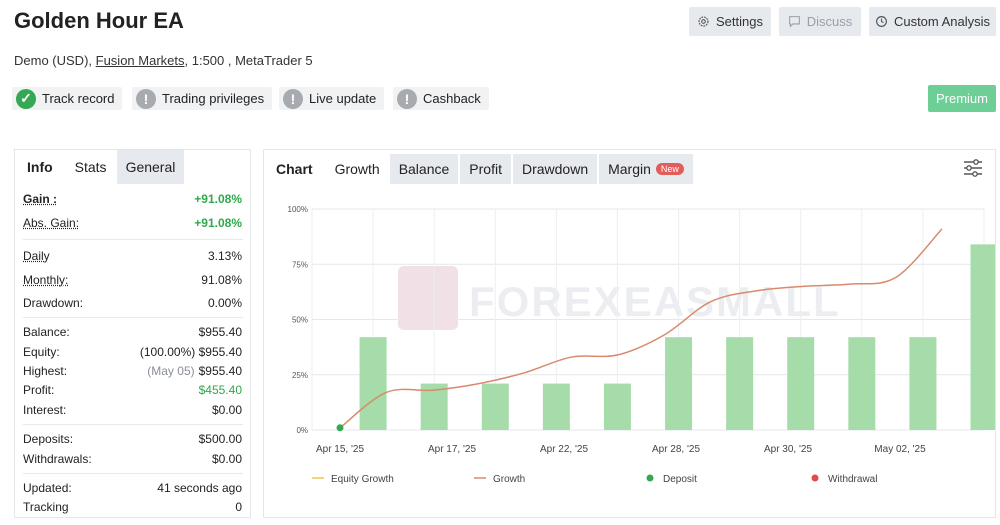 Image resolution: width=1000 pixels, height=525 pixels. What do you see at coordinates (46, 280) in the screenshot?
I see `stat-label: Monthly:` at bounding box center [46, 280].